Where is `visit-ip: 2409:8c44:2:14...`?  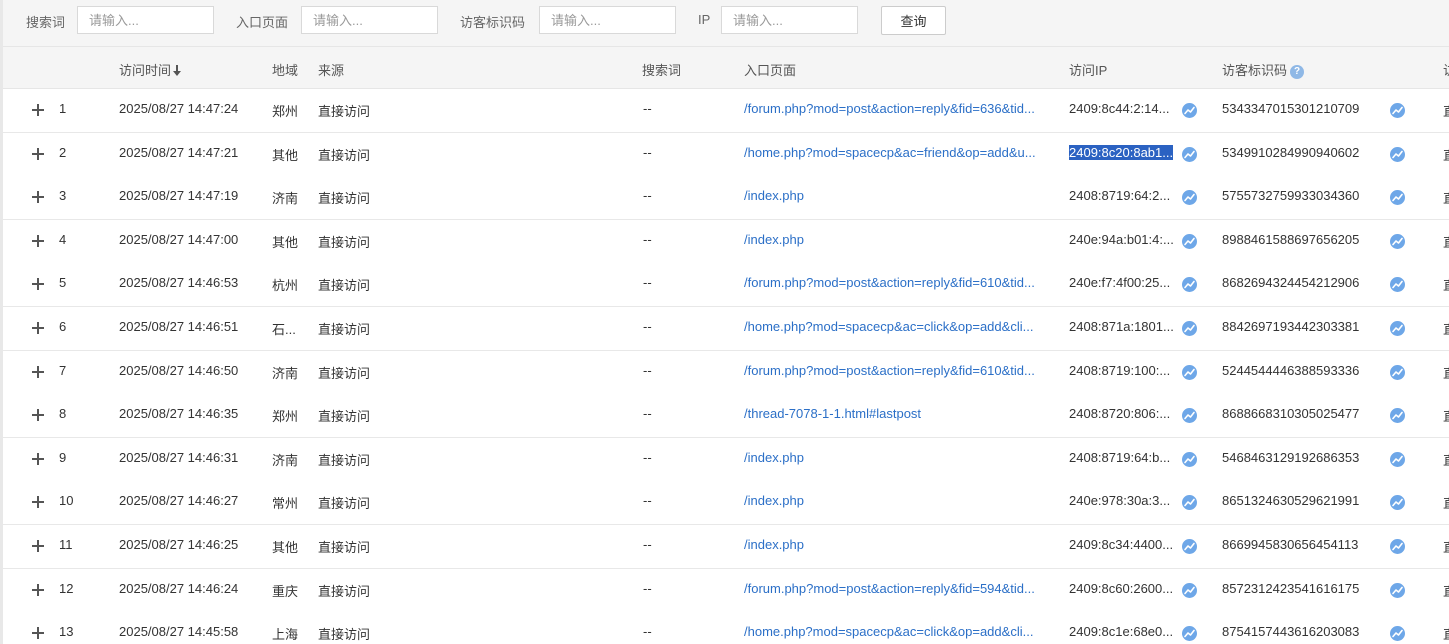
visit-ip: 2409:8c44:2:14... is located at coordinates (1119, 108).